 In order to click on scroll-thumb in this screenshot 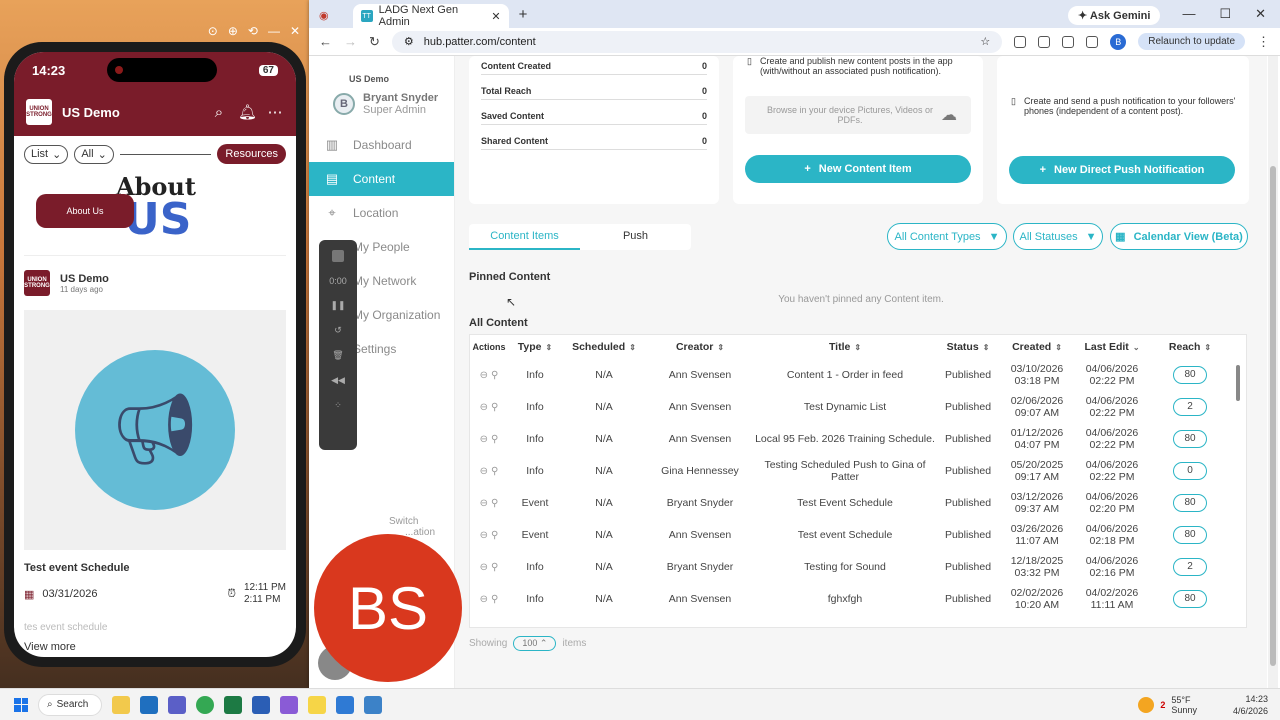, I will do `click(1273, 416)`.